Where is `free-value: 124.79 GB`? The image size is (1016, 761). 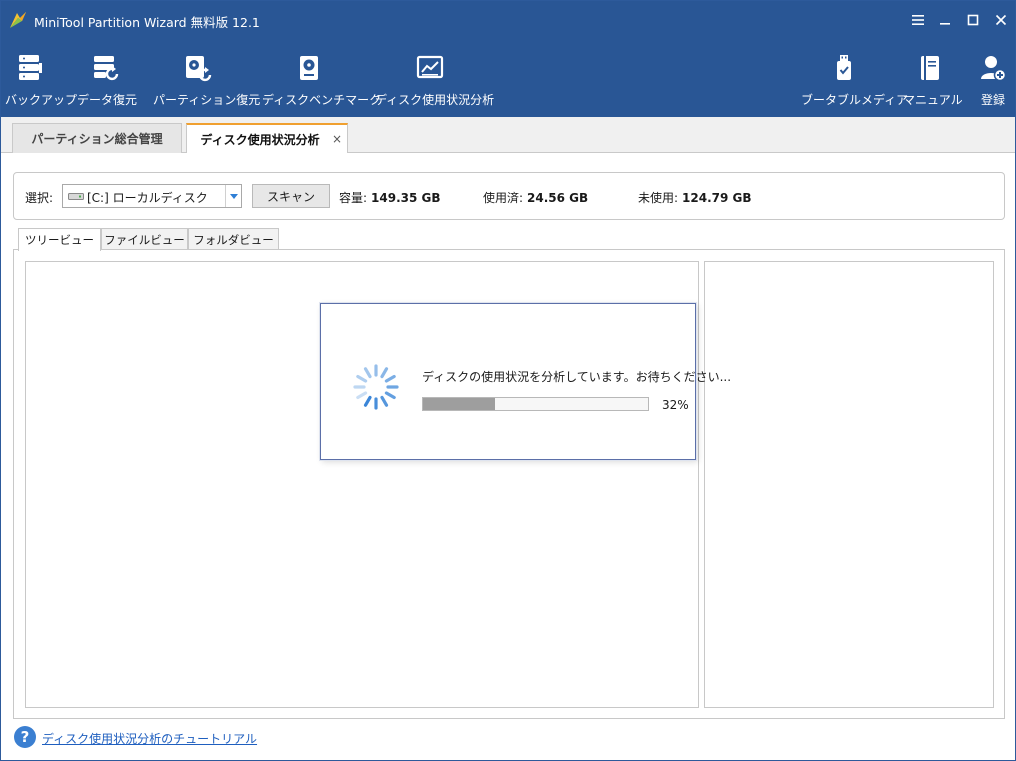
free-value: 124.79 GB is located at coordinates (717, 198).